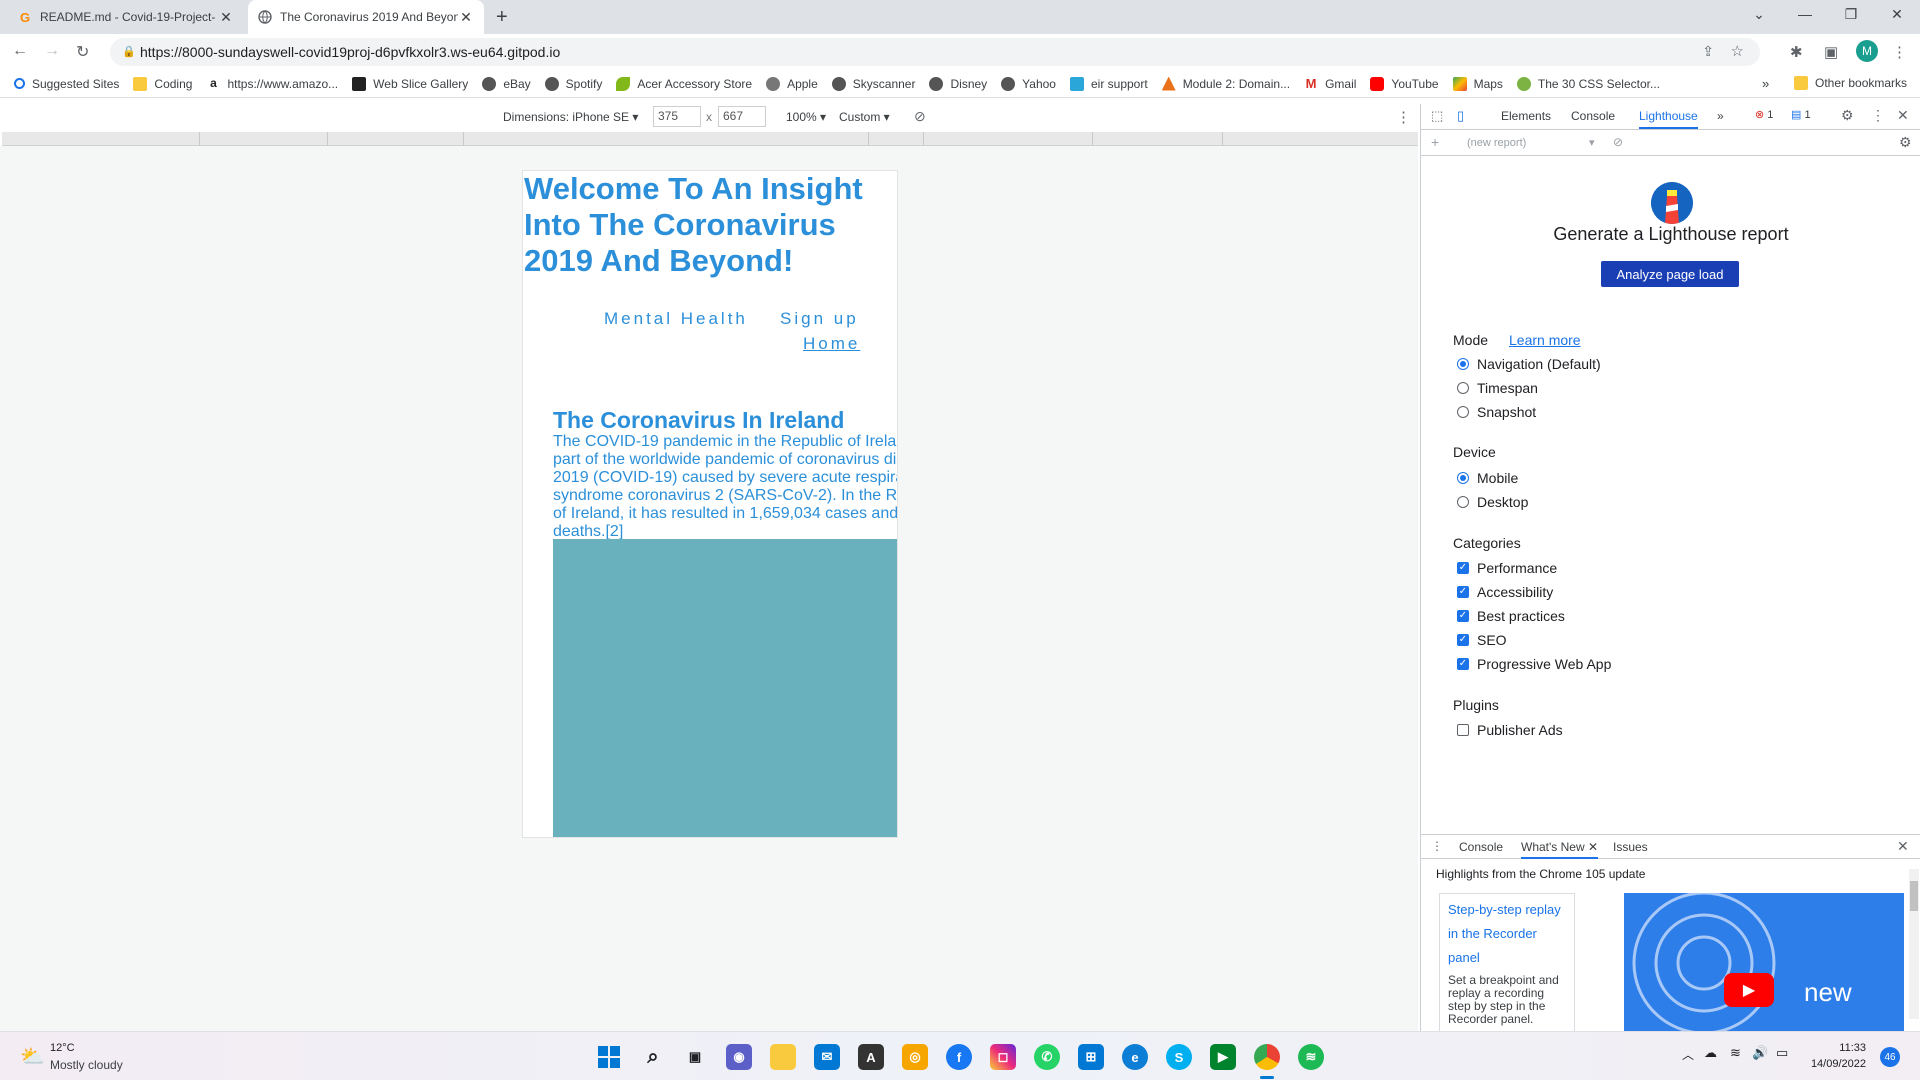 The width and height of the screenshot is (1920, 1080). I want to click on bookmark-apple: Apple, so click(792, 83).